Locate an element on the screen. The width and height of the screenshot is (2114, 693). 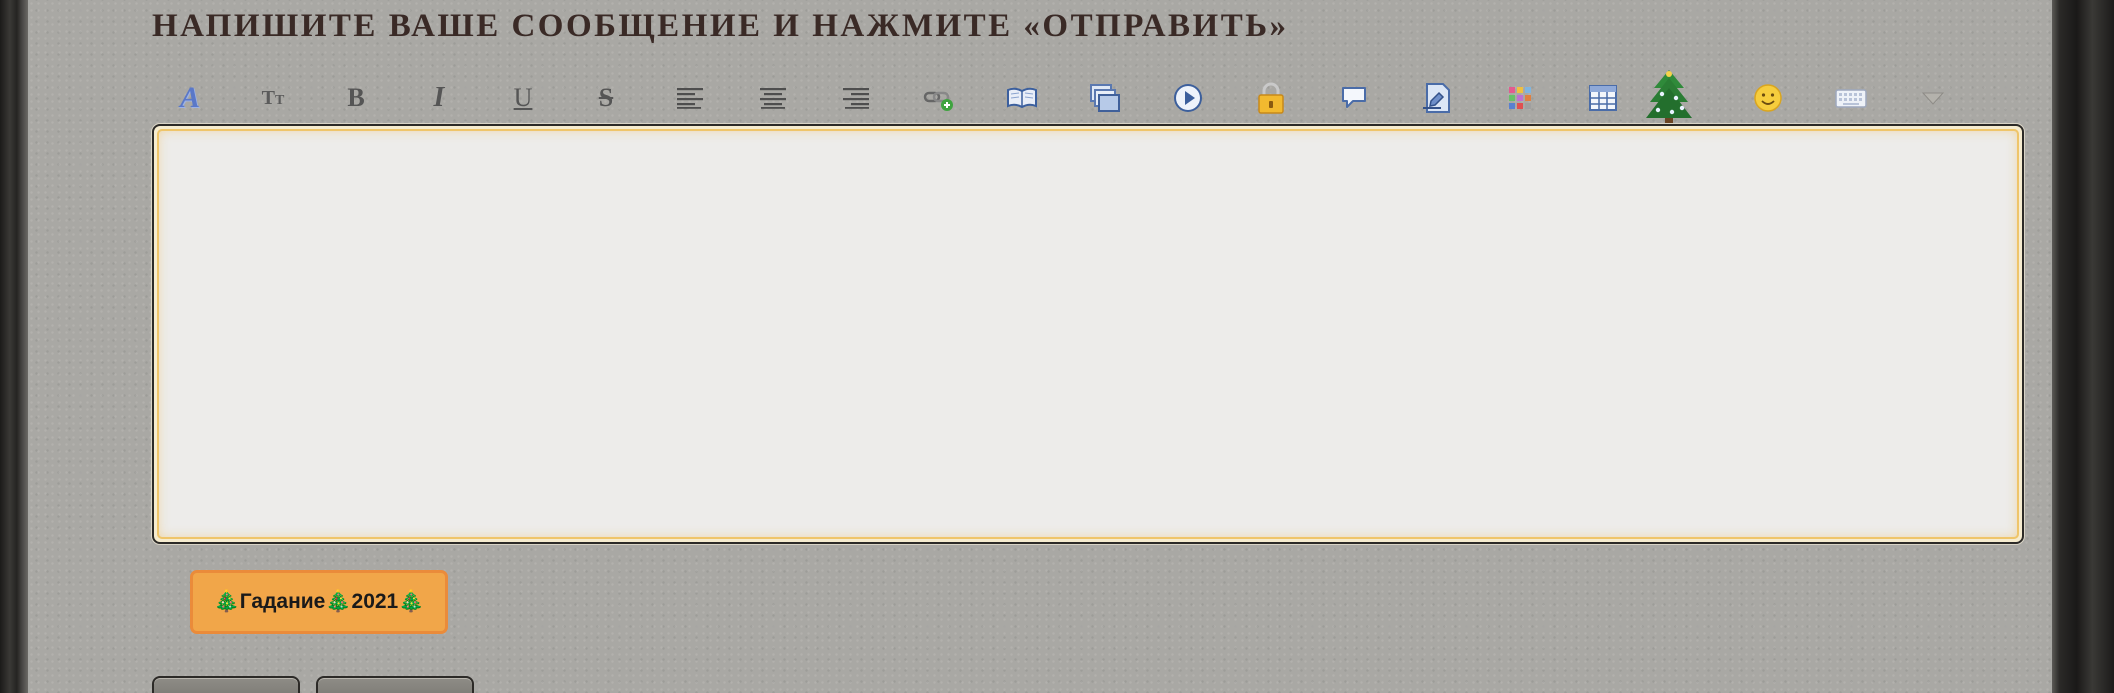
christmas-tree-button is located at coordinates (1669, 96).